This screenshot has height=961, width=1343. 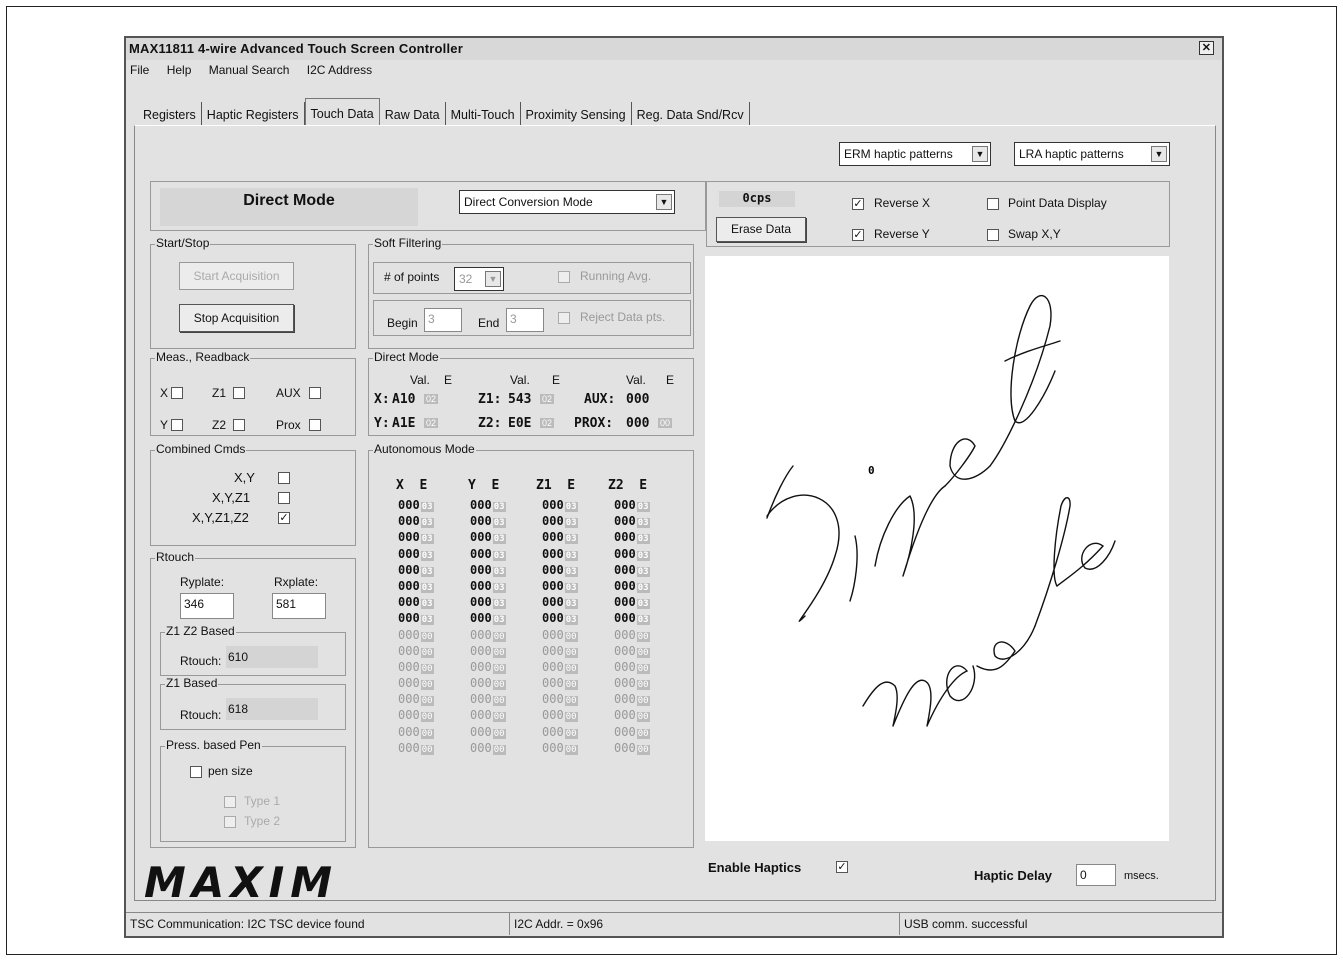 I want to click on enable-haptics-checkbox: ✓, so click(x=842, y=867).